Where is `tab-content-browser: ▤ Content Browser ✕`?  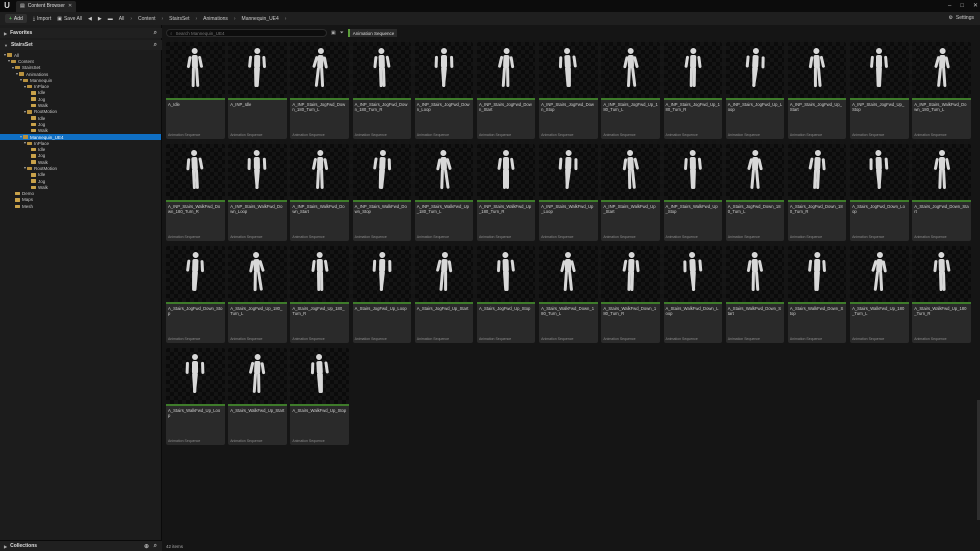 tab-content-browser: ▤ Content Browser ✕ is located at coordinates (46, 6).